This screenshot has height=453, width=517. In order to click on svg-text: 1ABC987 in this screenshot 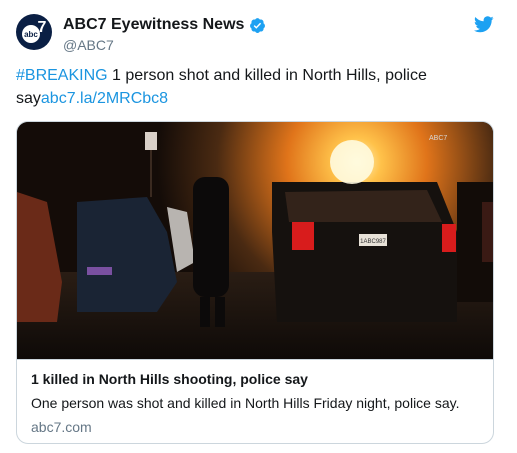, I will do `click(373, 242)`.